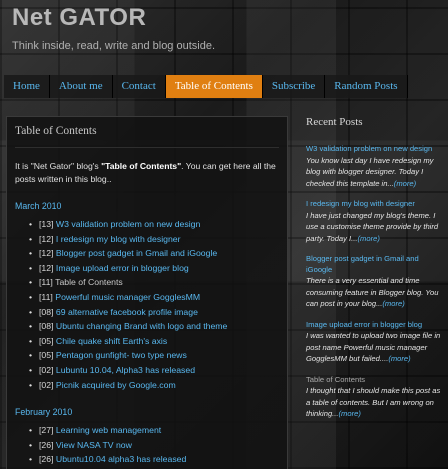 This screenshot has width=448, height=469. What do you see at coordinates (46, 430) in the screenshot?
I see `toc-item-date: [27]` at bounding box center [46, 430].